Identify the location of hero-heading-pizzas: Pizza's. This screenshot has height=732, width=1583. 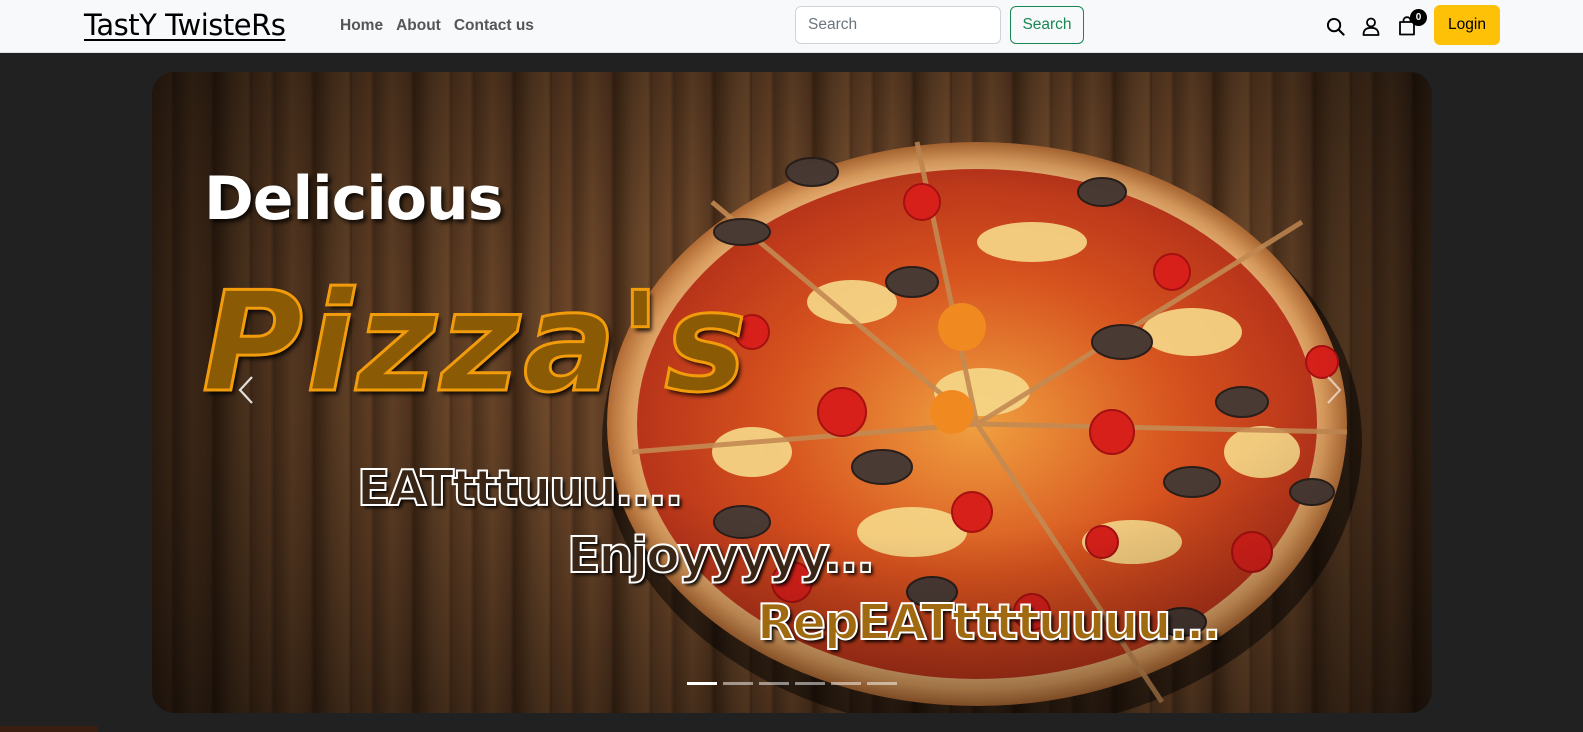
(475, 343).